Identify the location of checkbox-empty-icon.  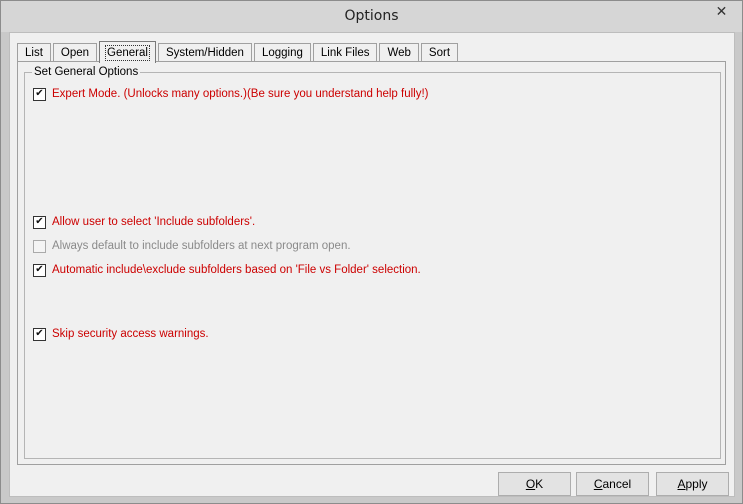
(39, 246).